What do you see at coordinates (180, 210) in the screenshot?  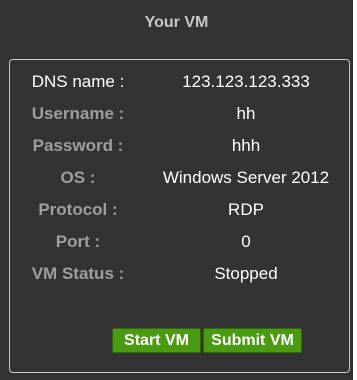 I see `protocol-row: Protocol : RDP` at bounding box center [180, 210].